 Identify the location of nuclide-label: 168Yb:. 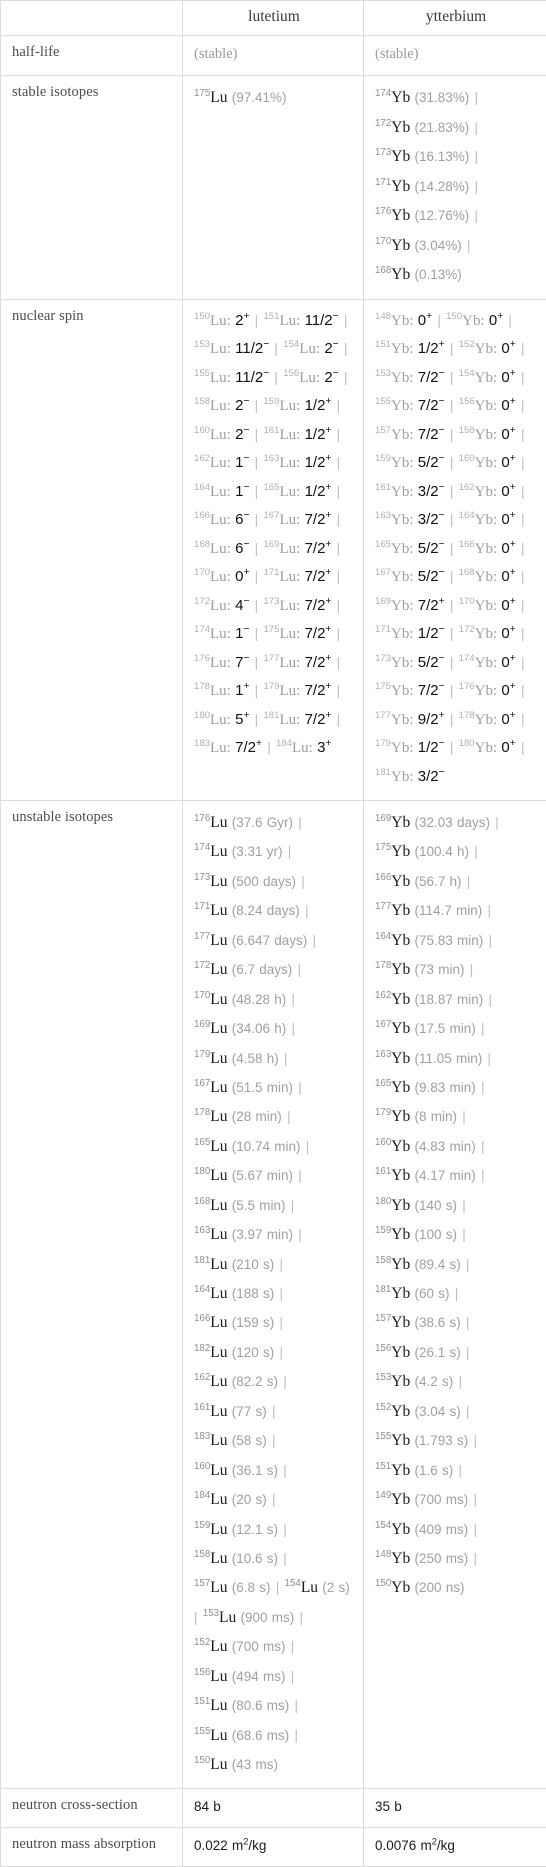
(478, 577).